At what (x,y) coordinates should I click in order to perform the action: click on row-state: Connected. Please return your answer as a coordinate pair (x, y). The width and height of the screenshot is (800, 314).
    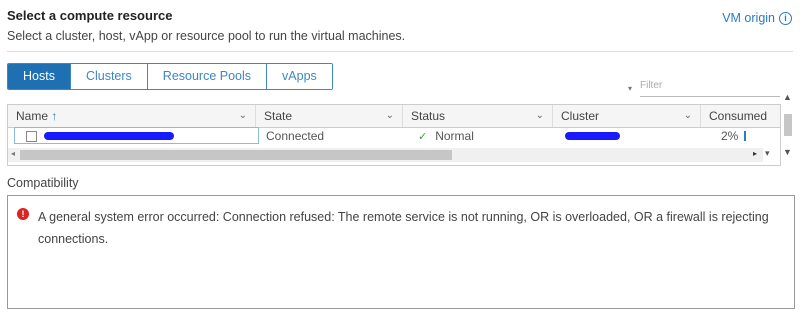
    Looking at the image, I should click on (295, 136).